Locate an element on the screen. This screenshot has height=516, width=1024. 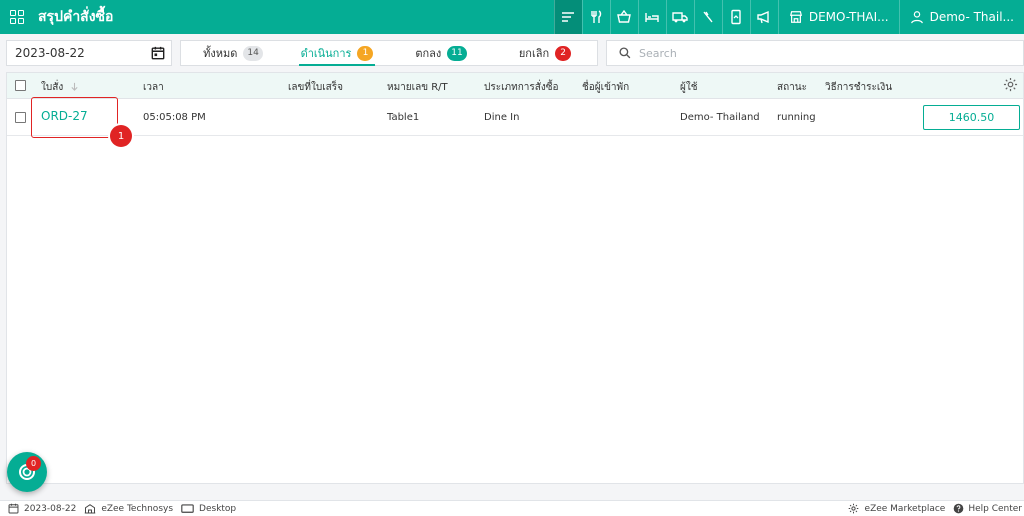
gear-icon is located at coordinates (853, 508).